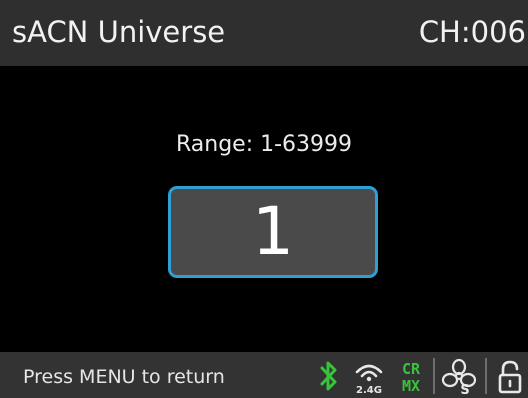 This screenshot has width=528, height=398. What do you see at coordinates (124, 377) in the screenshot?
I see `return-hint: Press MENU to return` at bounding box center [124, 377].